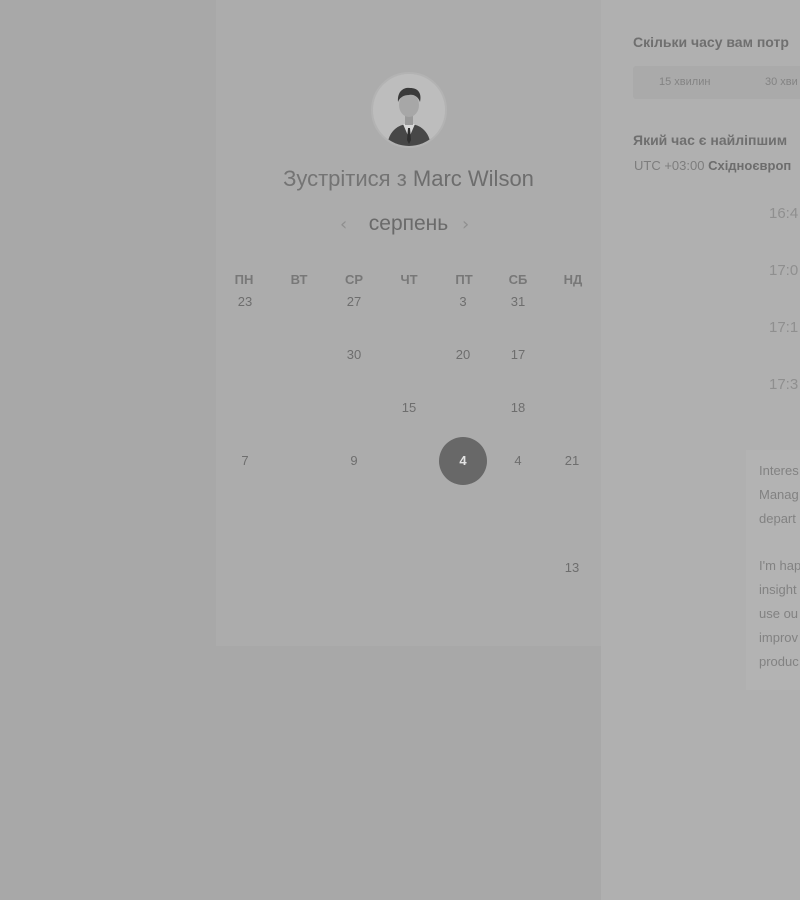 The height and width of the screenshot is (900, 800). Describe the element at coordinates (572, 568) in the screenshot. I see `calendar-day: 13` at that location.